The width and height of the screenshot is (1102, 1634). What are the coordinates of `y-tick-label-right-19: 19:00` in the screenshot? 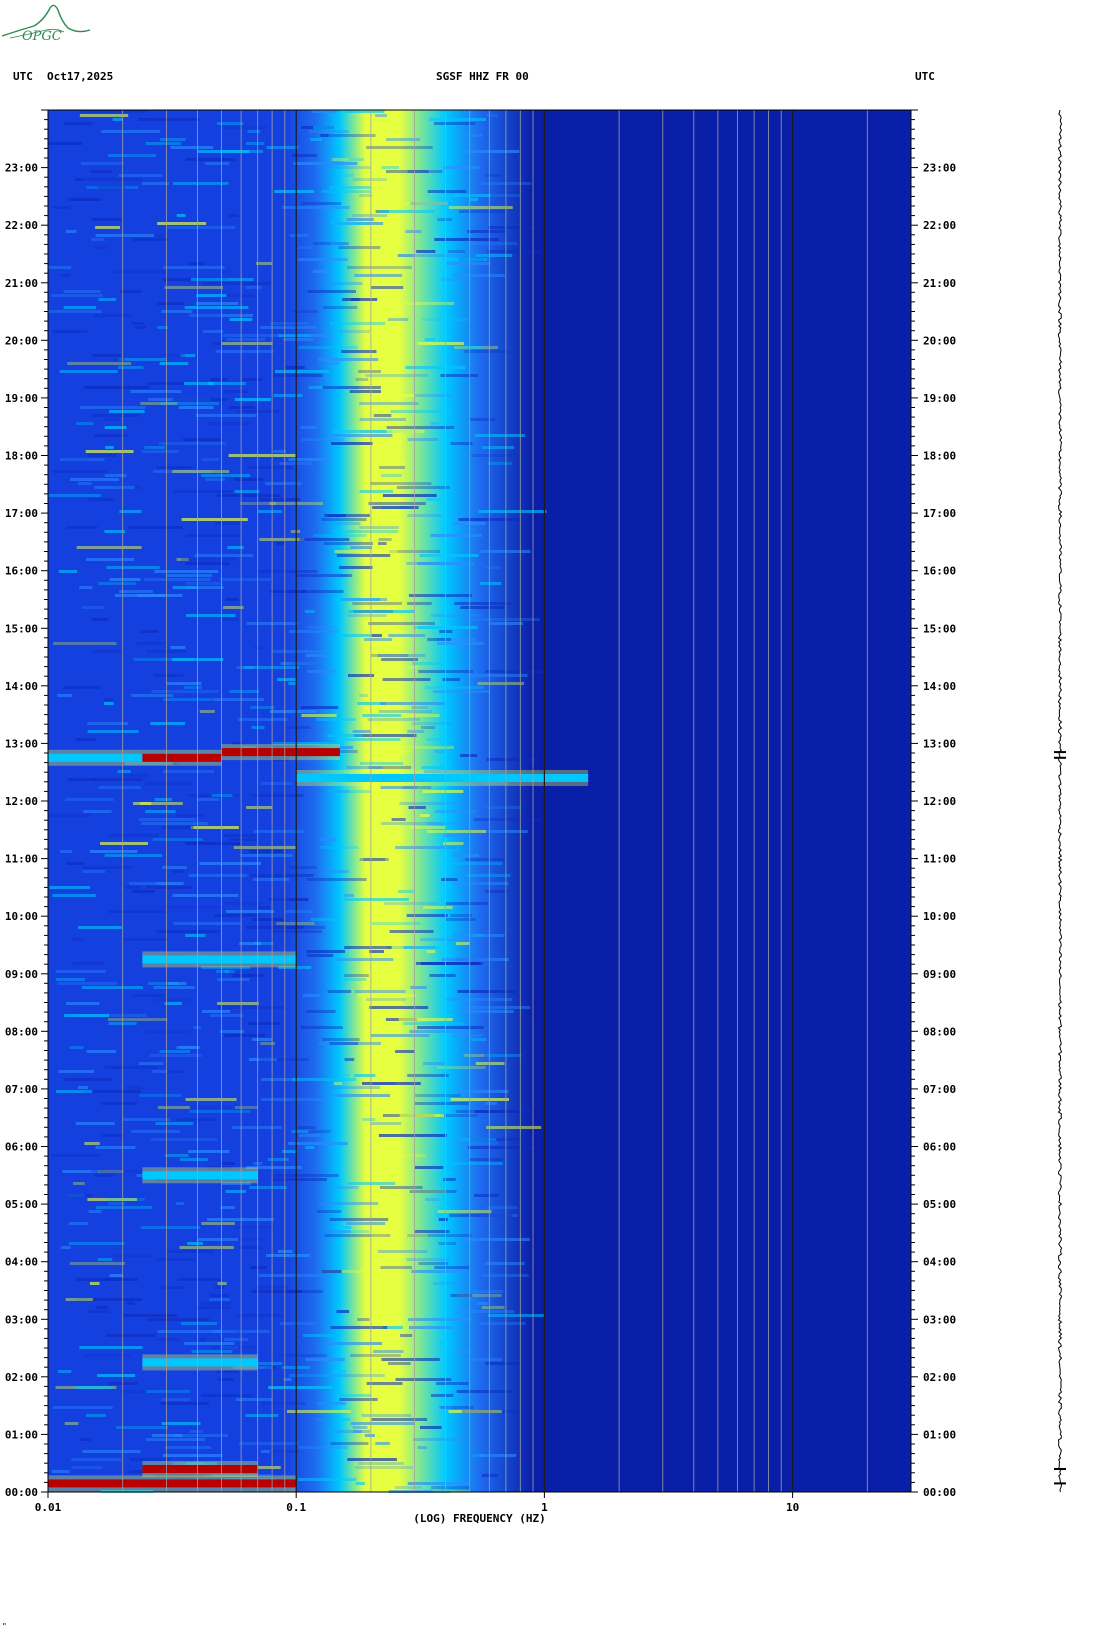 It's located at (939, 398).